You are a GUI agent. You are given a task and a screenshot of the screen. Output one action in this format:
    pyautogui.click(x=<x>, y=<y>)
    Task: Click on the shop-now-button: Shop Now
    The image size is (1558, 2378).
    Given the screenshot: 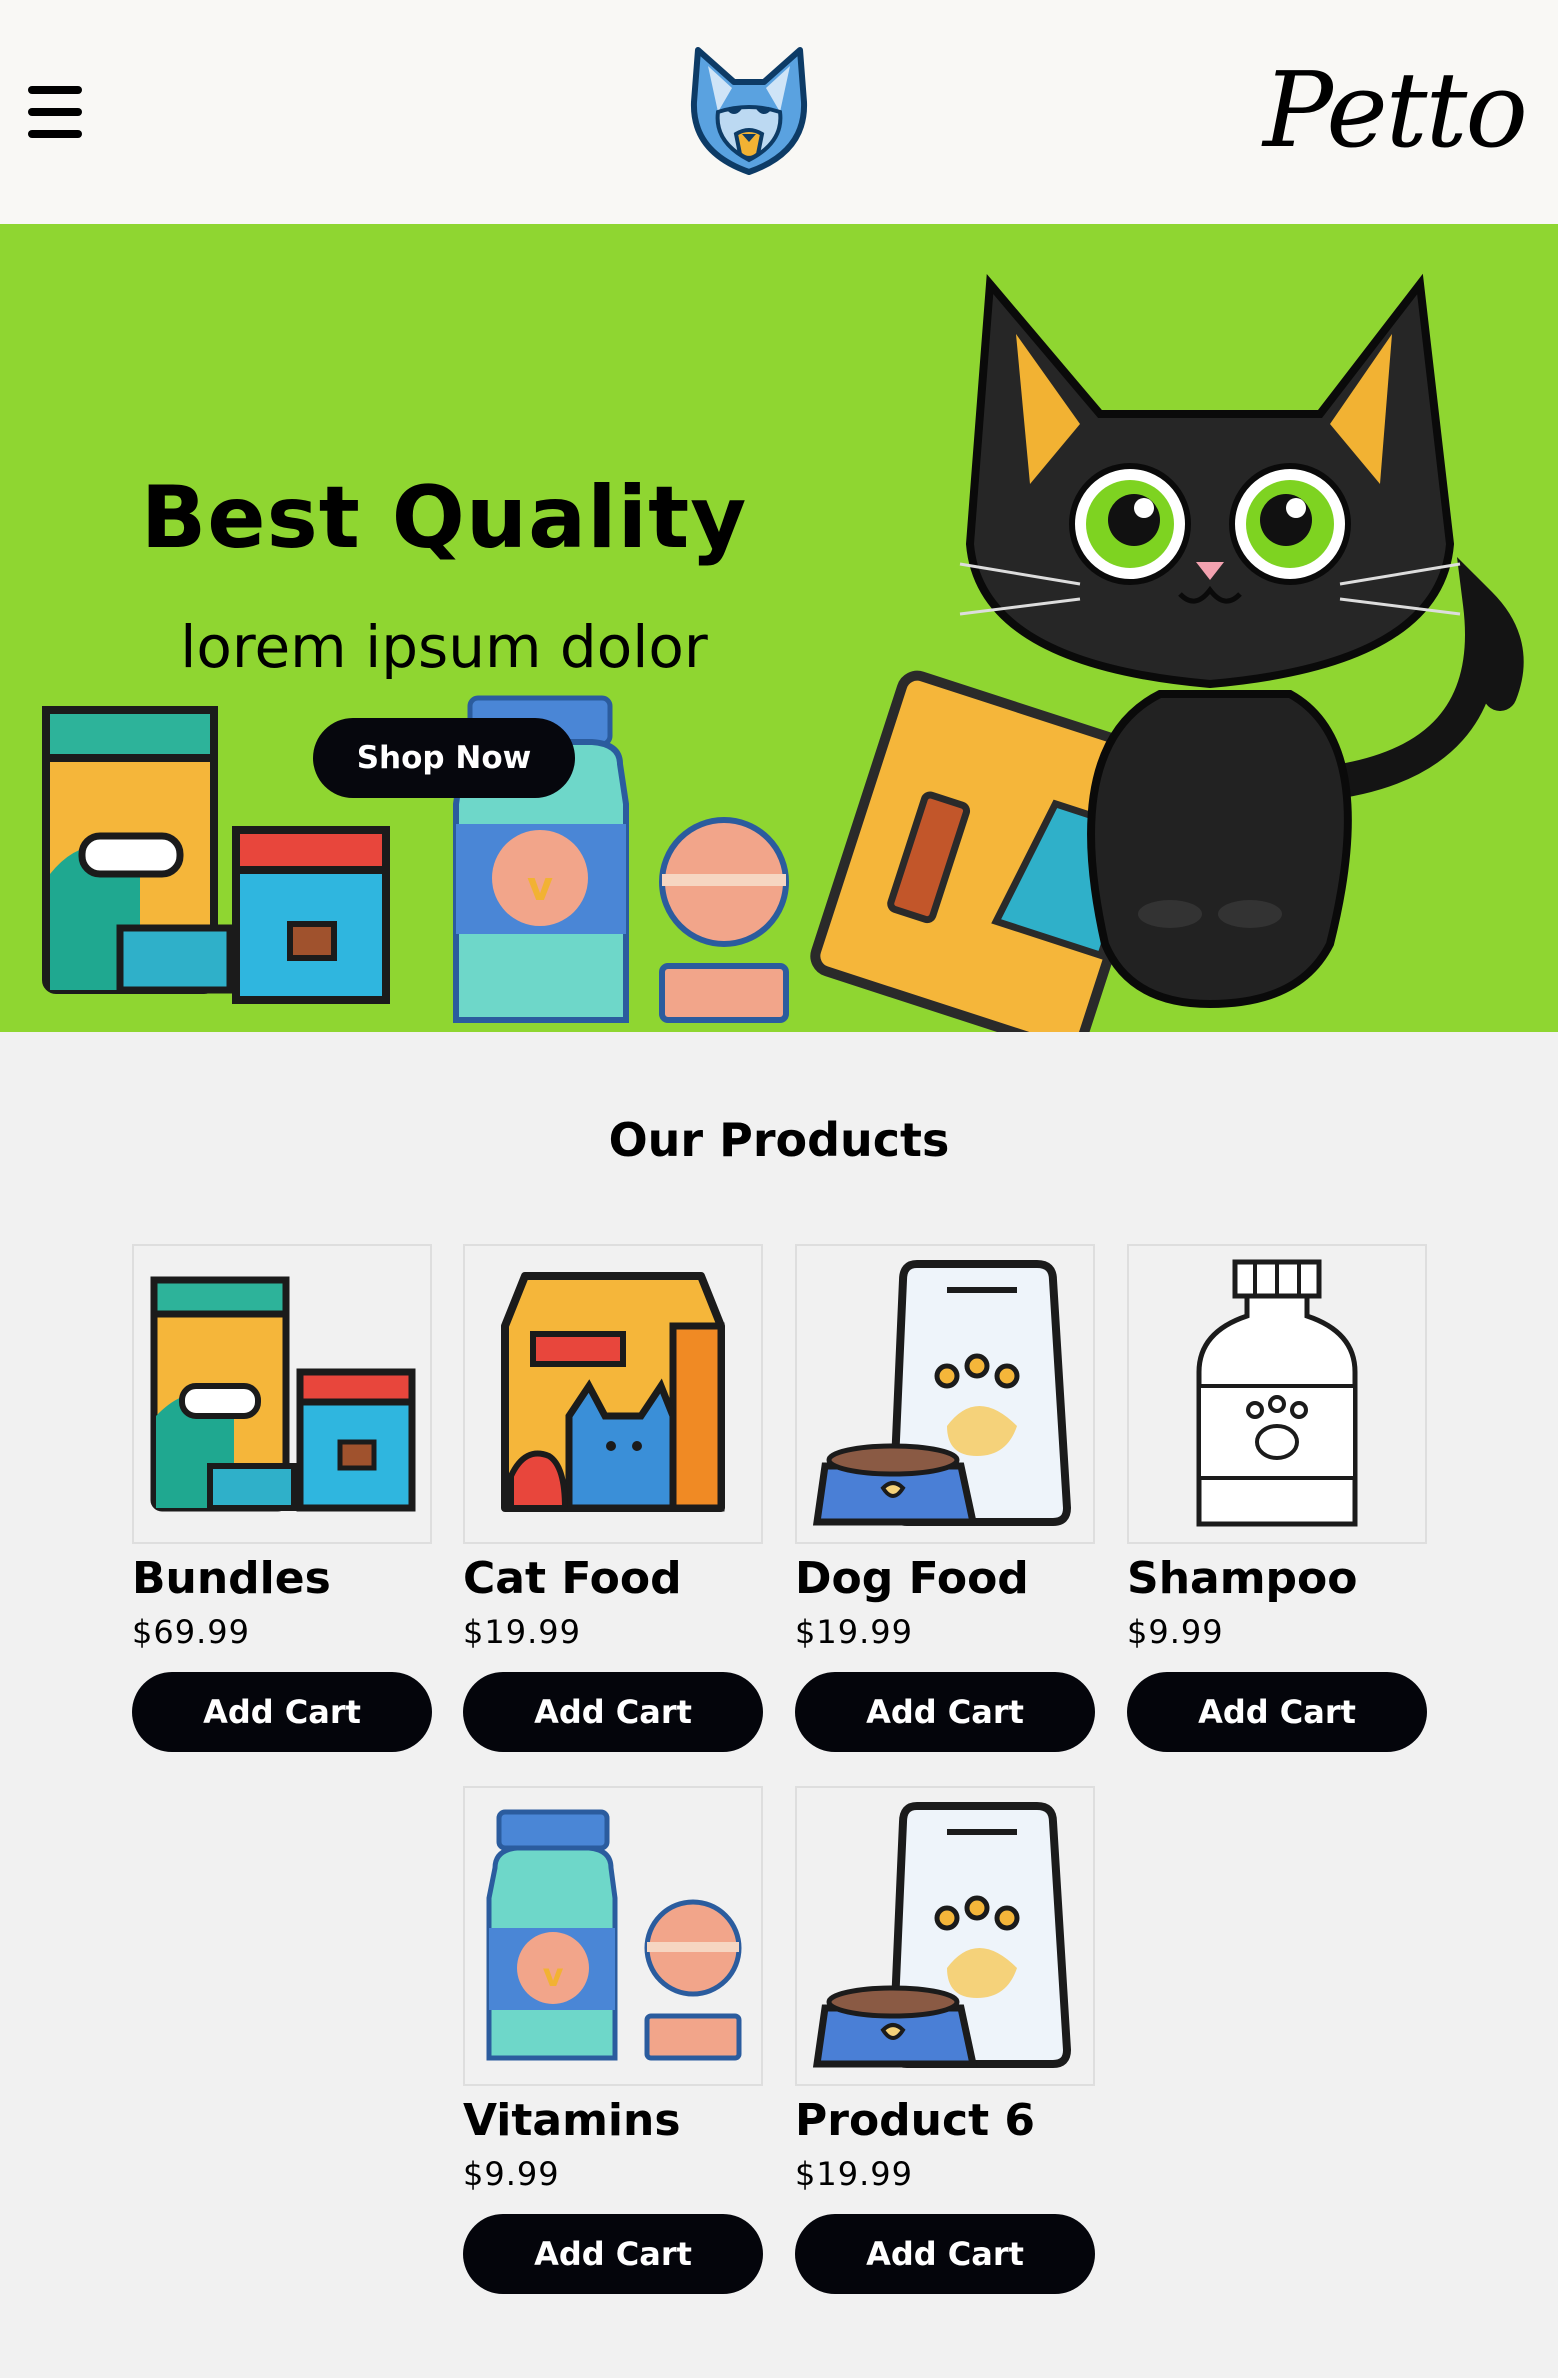 What is the action you would take?
    pyautogui.click(x=444, y=758)
    